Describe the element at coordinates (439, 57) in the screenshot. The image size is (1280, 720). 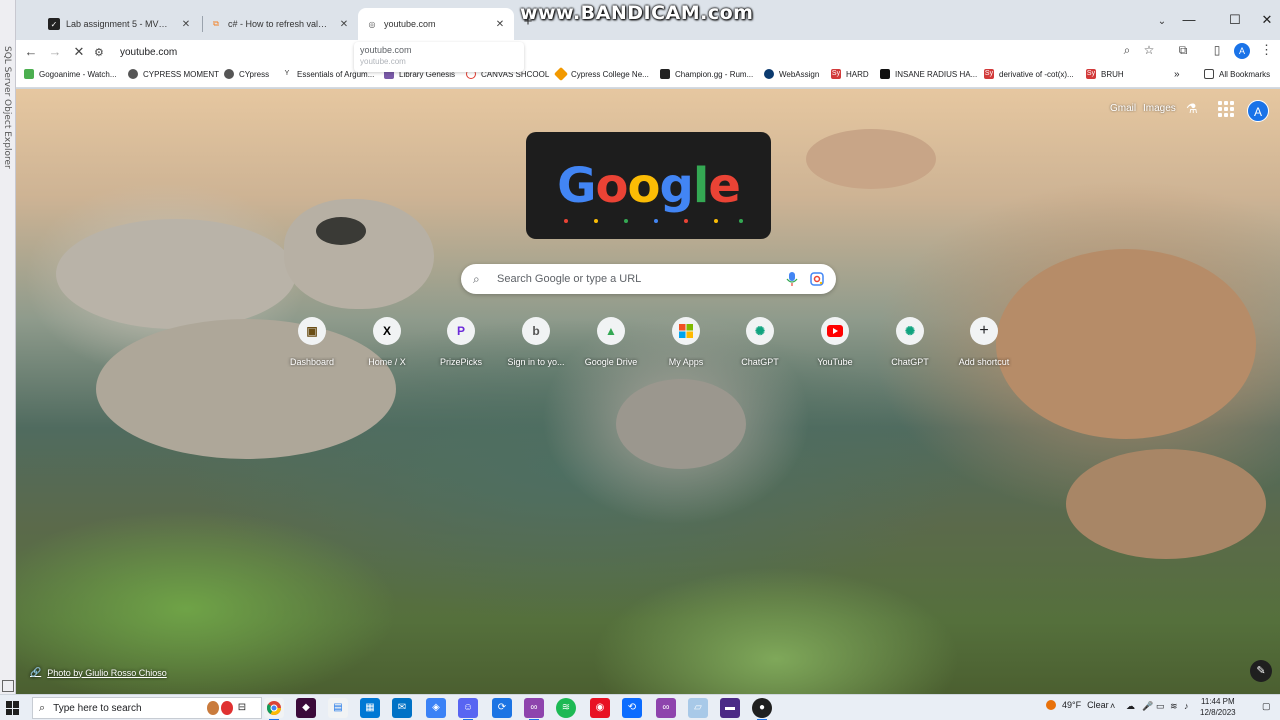
I see `omnibox-suggestion: youtube.com youtube.com` at that location.